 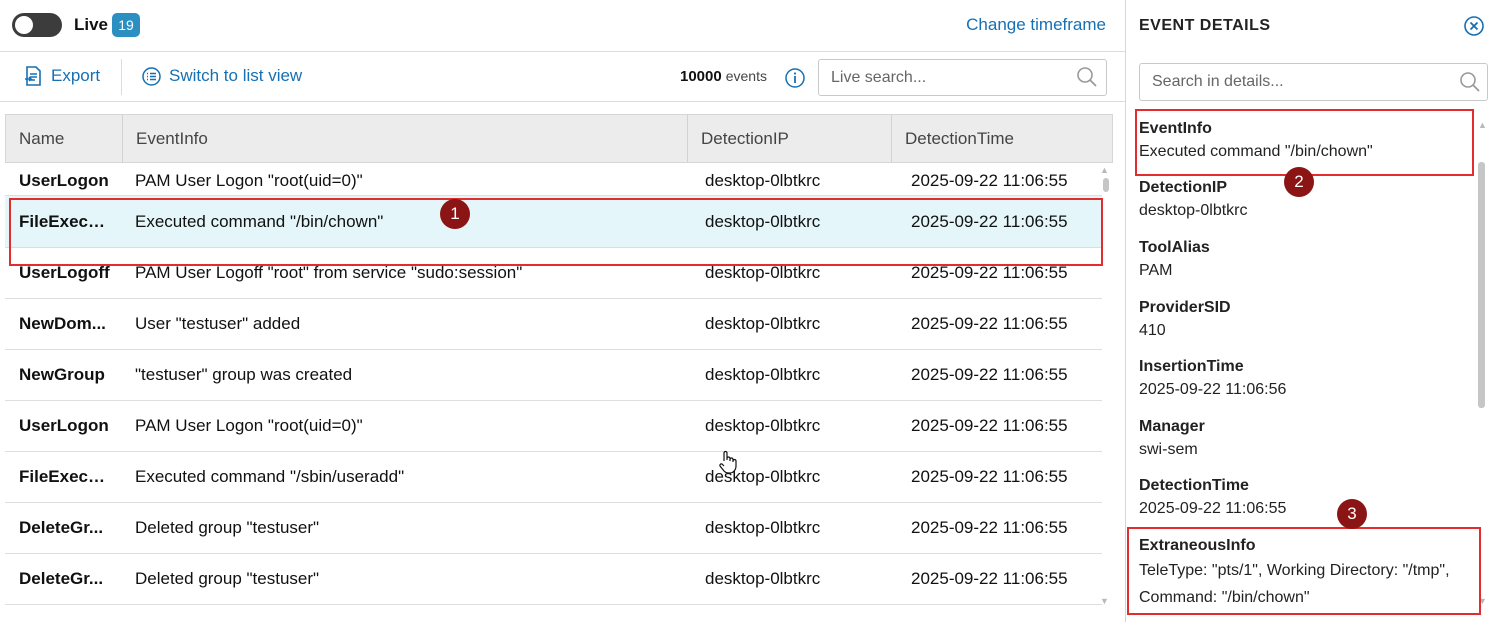 I want to click on detail-value: swi-sem, so click(x=1168, y=449).